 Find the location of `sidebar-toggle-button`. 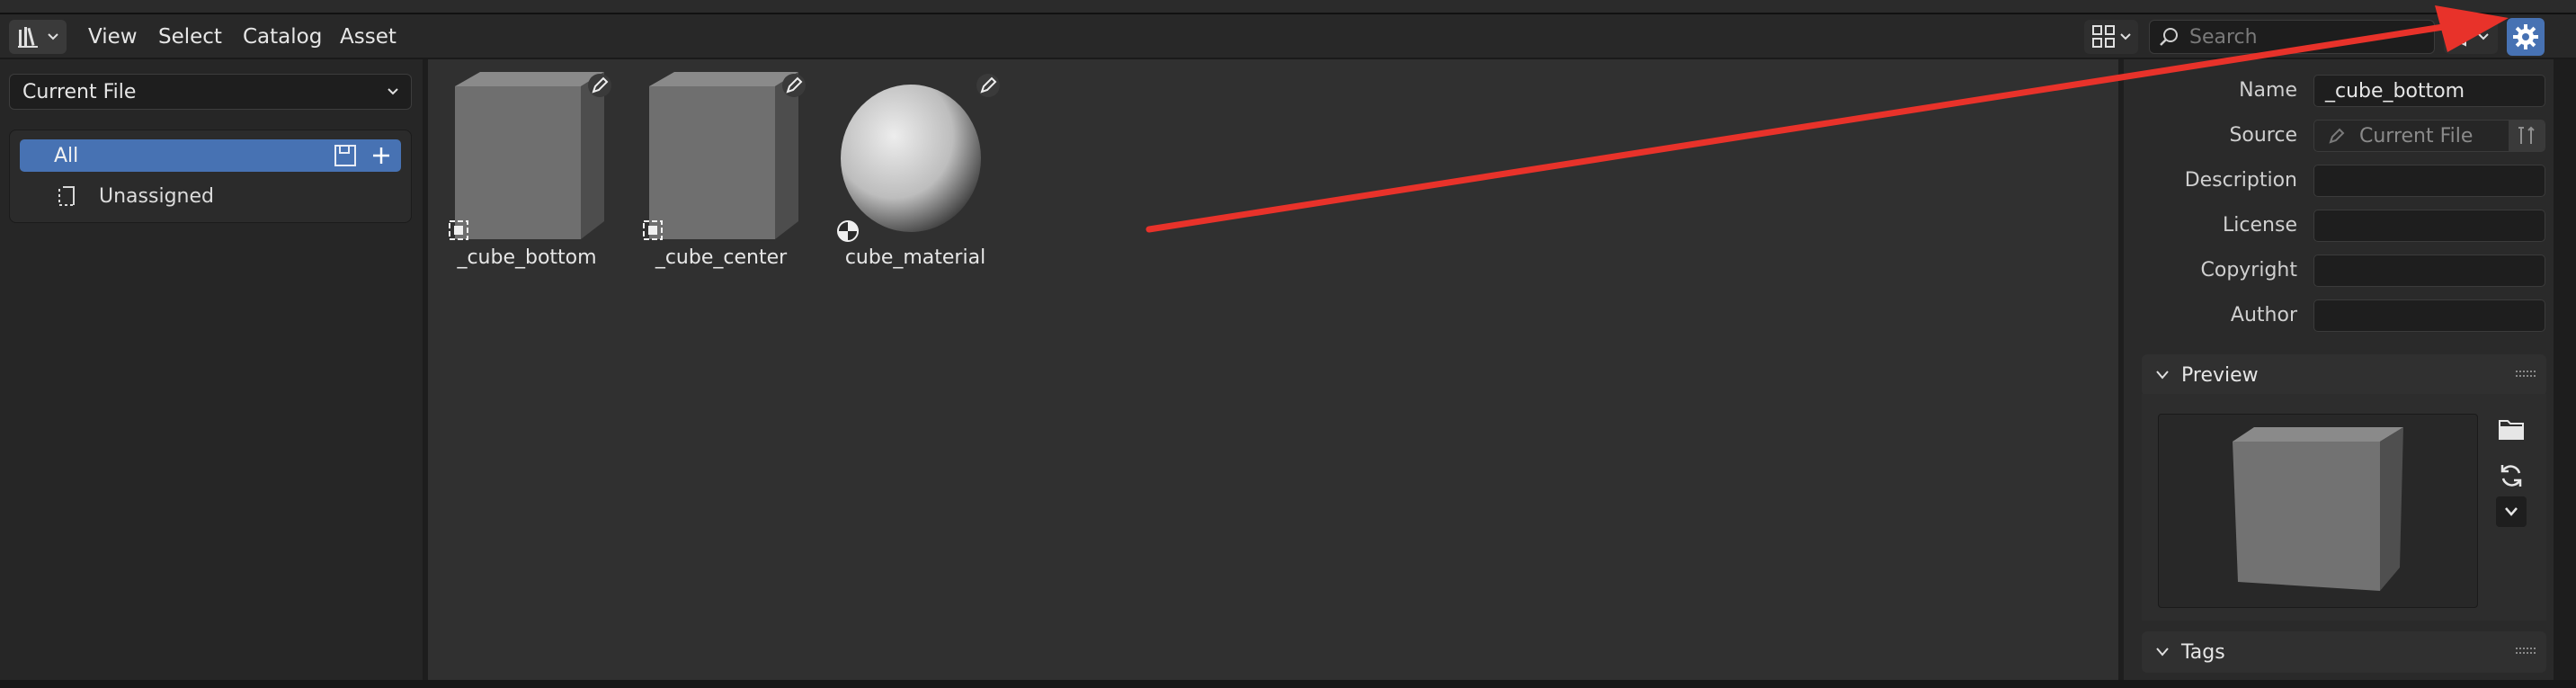

sidebar-toggle-button is located at coordinates (2526, 37).